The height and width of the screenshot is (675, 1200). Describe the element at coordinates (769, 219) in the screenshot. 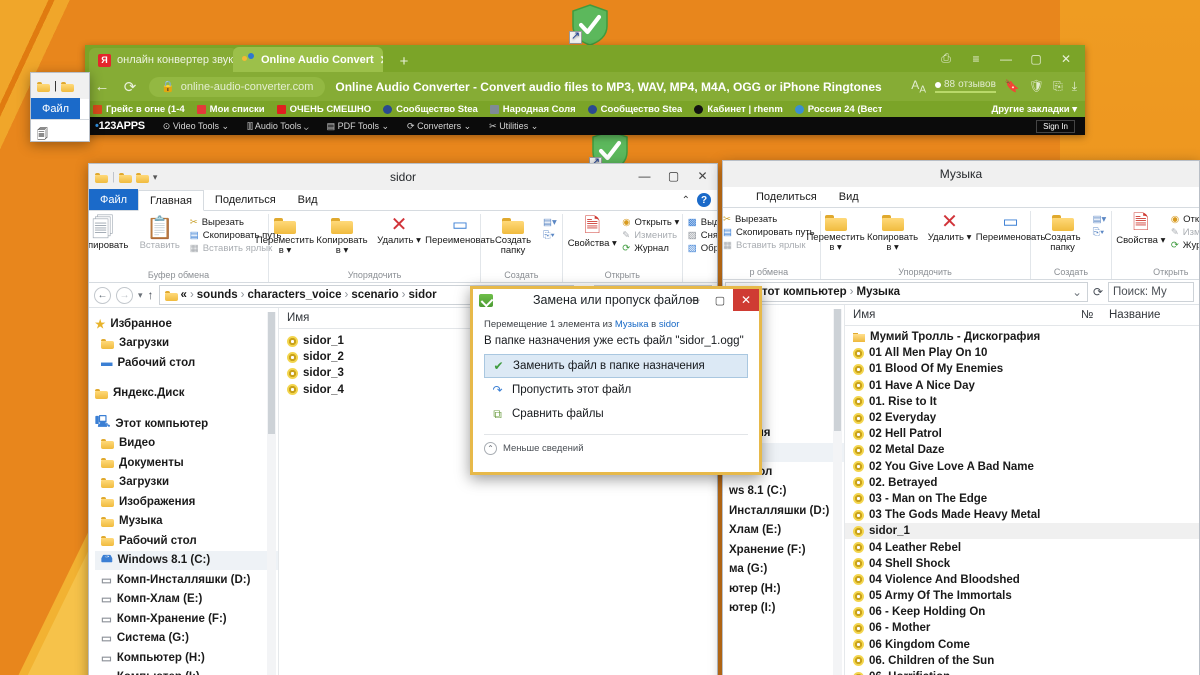

I see `cut-button: ✂ Вырезать` at that location.